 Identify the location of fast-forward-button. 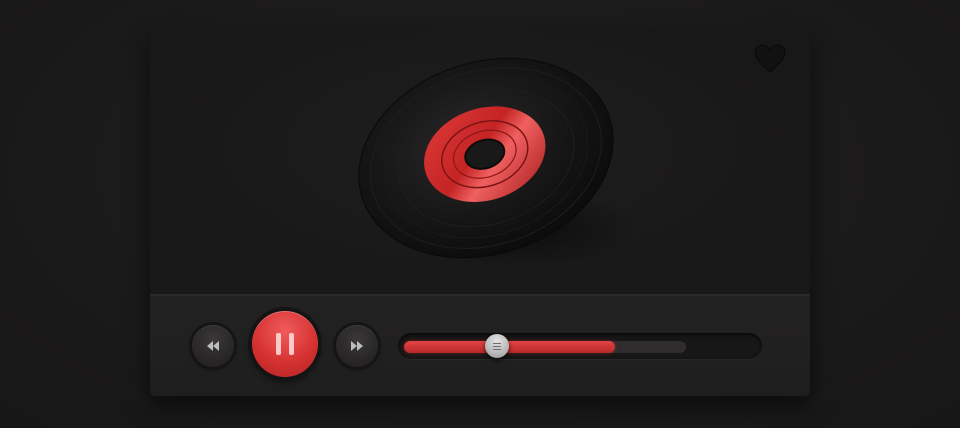
(357, 346).